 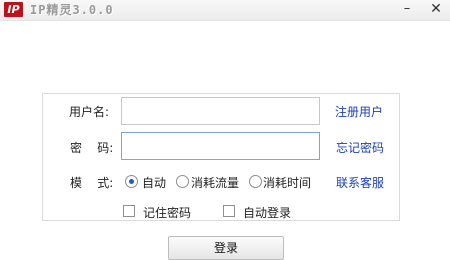 What do you see at coordinates (226, 248) in the screenshot?
I see `login-button: 登录` at bounding box center [226, 248].